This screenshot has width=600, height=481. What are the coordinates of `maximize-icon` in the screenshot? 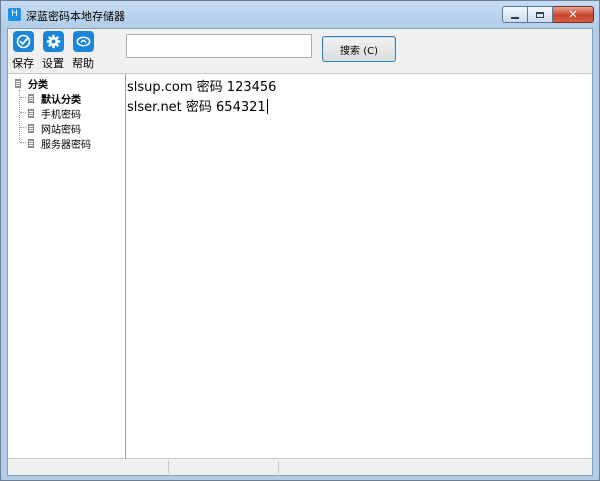 It's located at (540, 14).